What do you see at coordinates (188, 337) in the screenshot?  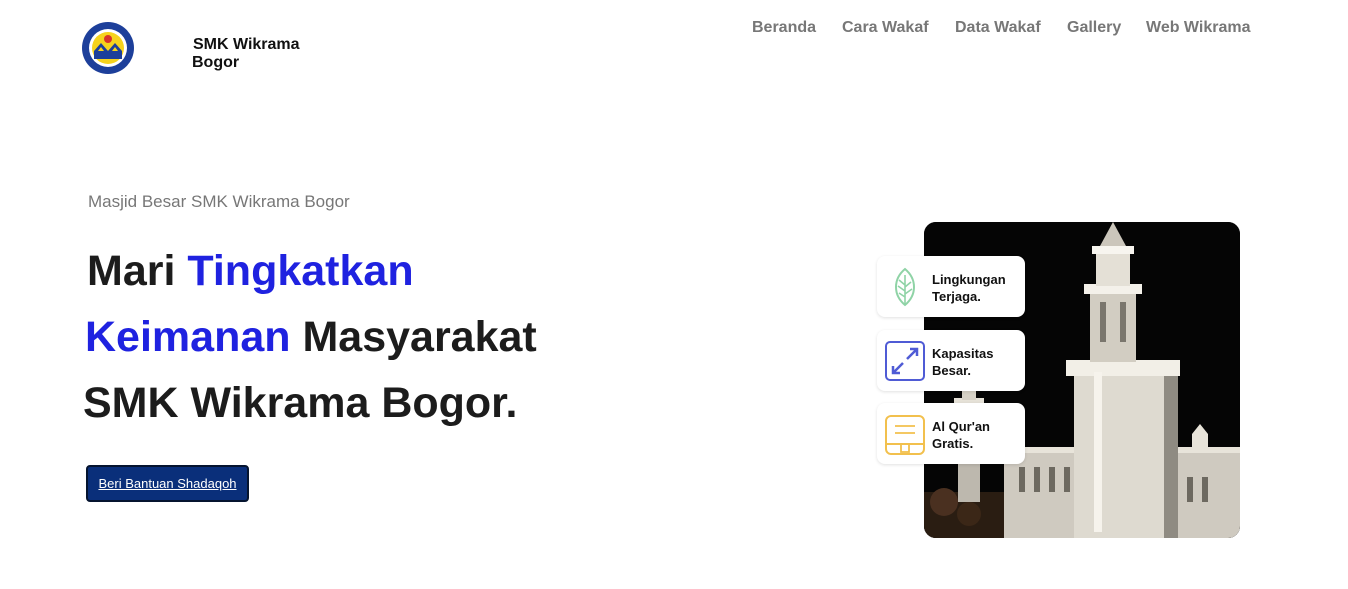 I see `hero-word-keimanan: Keimanan` at bounding box center [188, 337].